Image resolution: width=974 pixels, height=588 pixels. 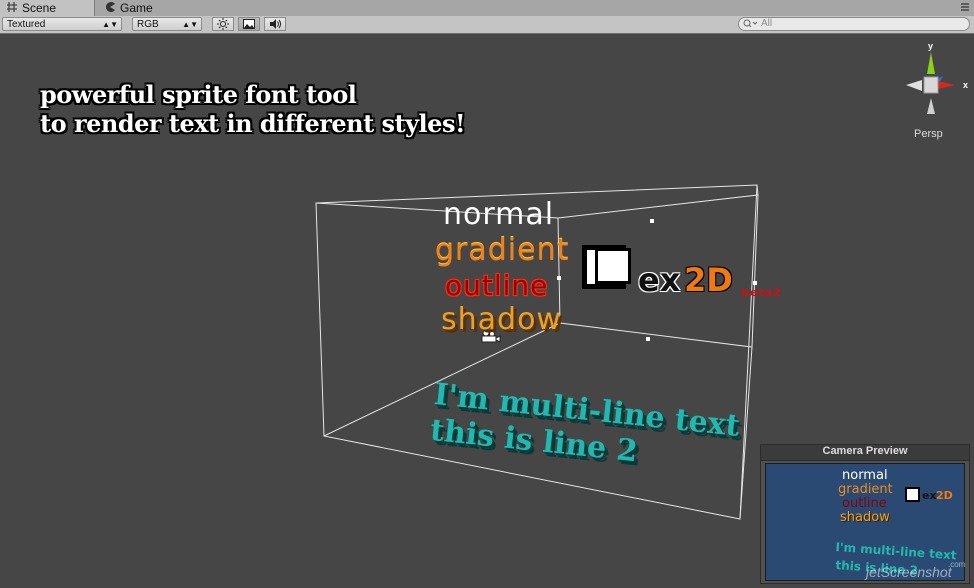 What do you see at coordinates (502, 250) in the screenshot?
I see `sample-gradient: gradient` at bounding box center [502, 250].